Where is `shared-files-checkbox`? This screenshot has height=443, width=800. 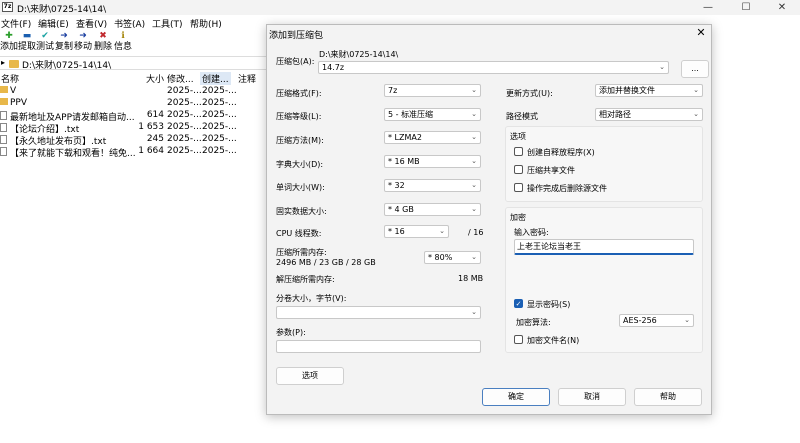
shared-files-checkbox is located at coordinates (518, 169).